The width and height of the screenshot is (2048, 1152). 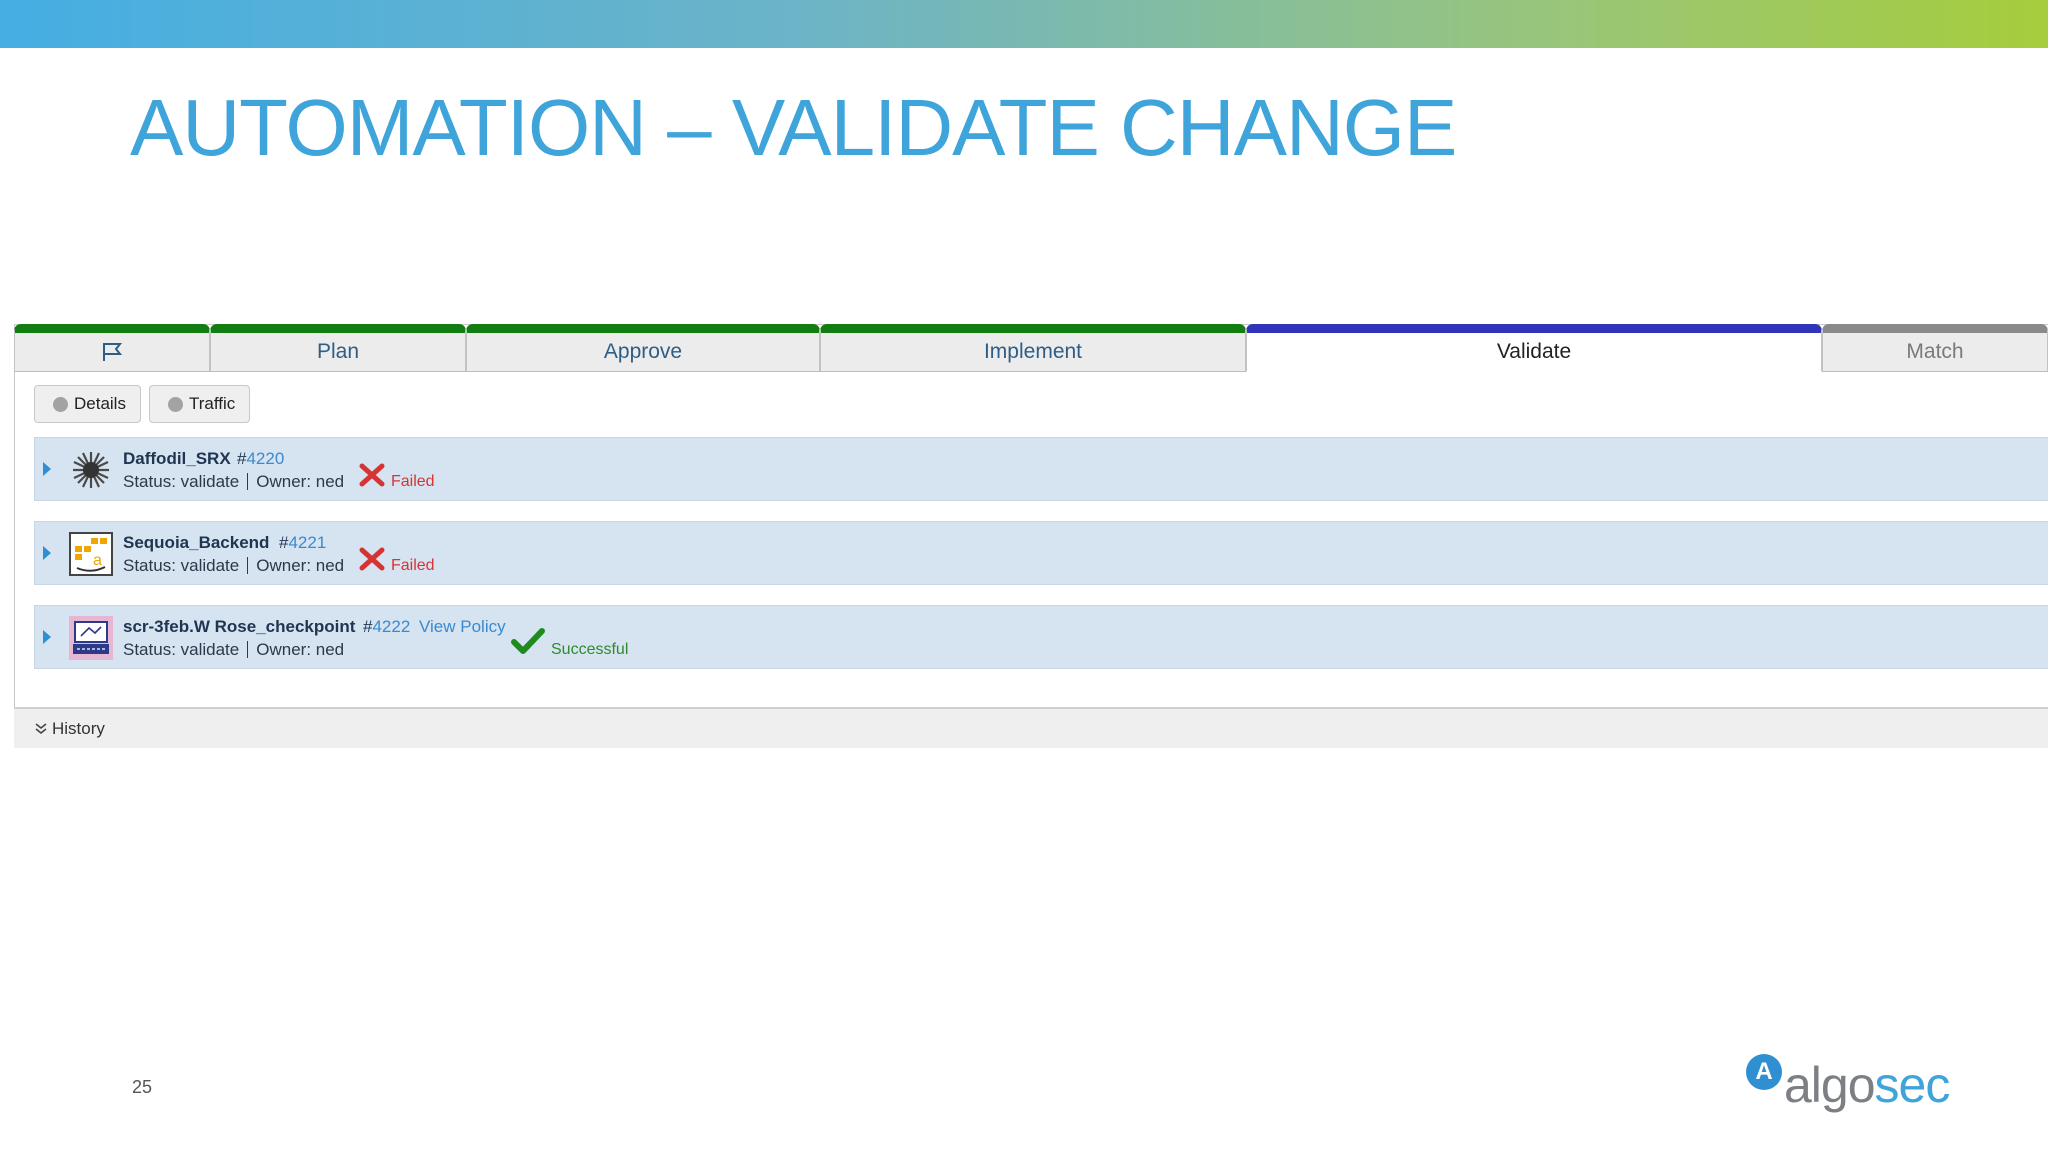 What do you see at coordinates (97, 560) in the screenshot?
I see `svg-text: a` at bounding box center [97, 560].